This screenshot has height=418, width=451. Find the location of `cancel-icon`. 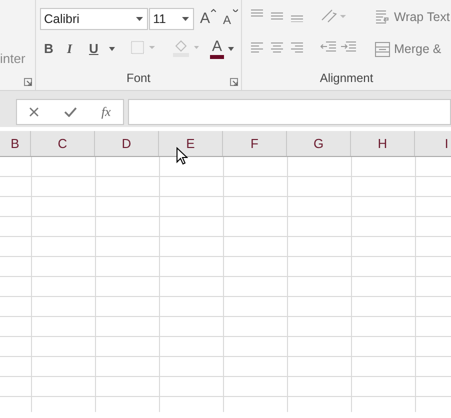

cancel-icon is located at coordinates (34, 112).